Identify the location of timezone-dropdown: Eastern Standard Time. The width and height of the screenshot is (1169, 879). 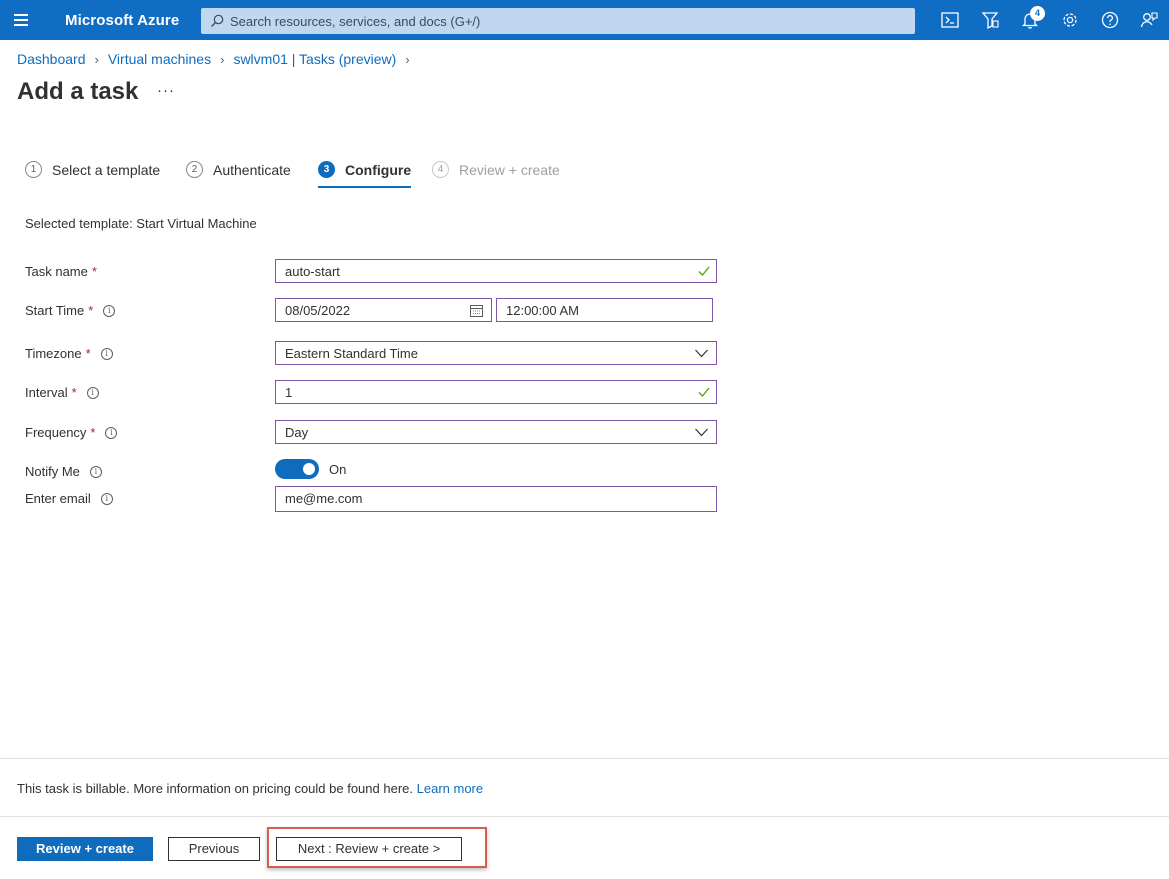
(496, 353).